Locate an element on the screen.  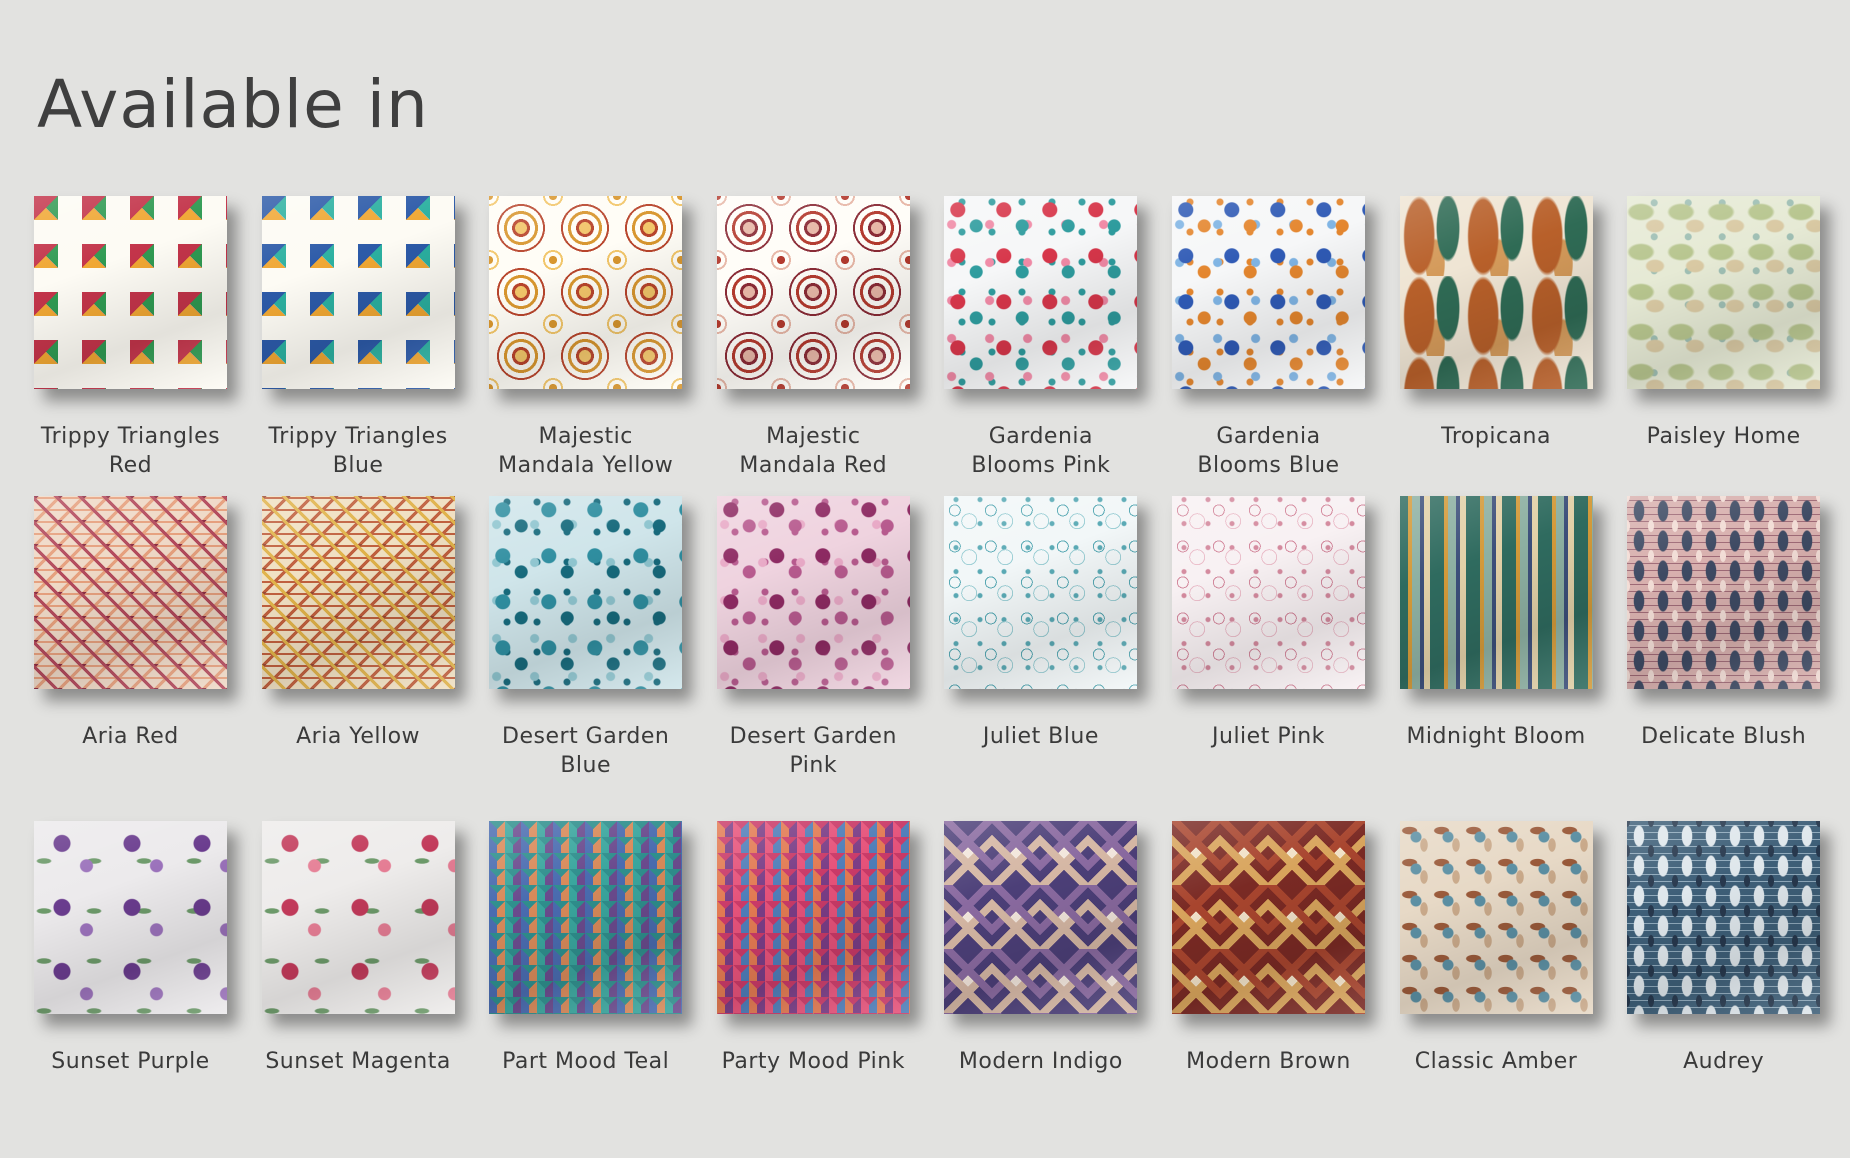
swatch-label: Midnight Bloom is located at coordinates (1496, 736).